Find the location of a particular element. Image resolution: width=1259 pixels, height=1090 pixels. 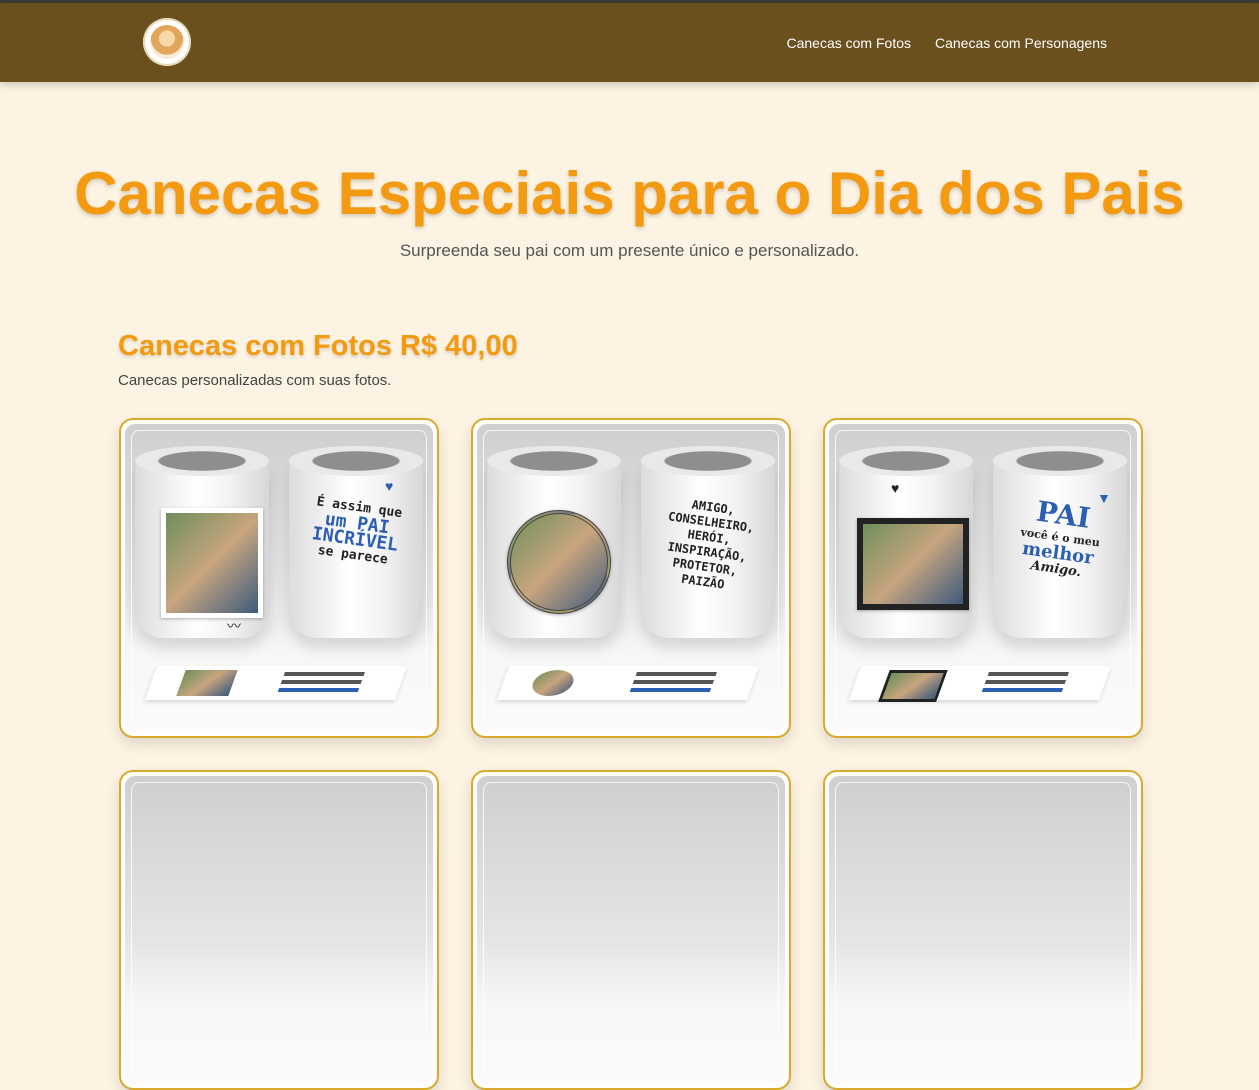

mug-print-text: PAI você é o meu melhor Amigo. is located at coordinates (1060, 537).